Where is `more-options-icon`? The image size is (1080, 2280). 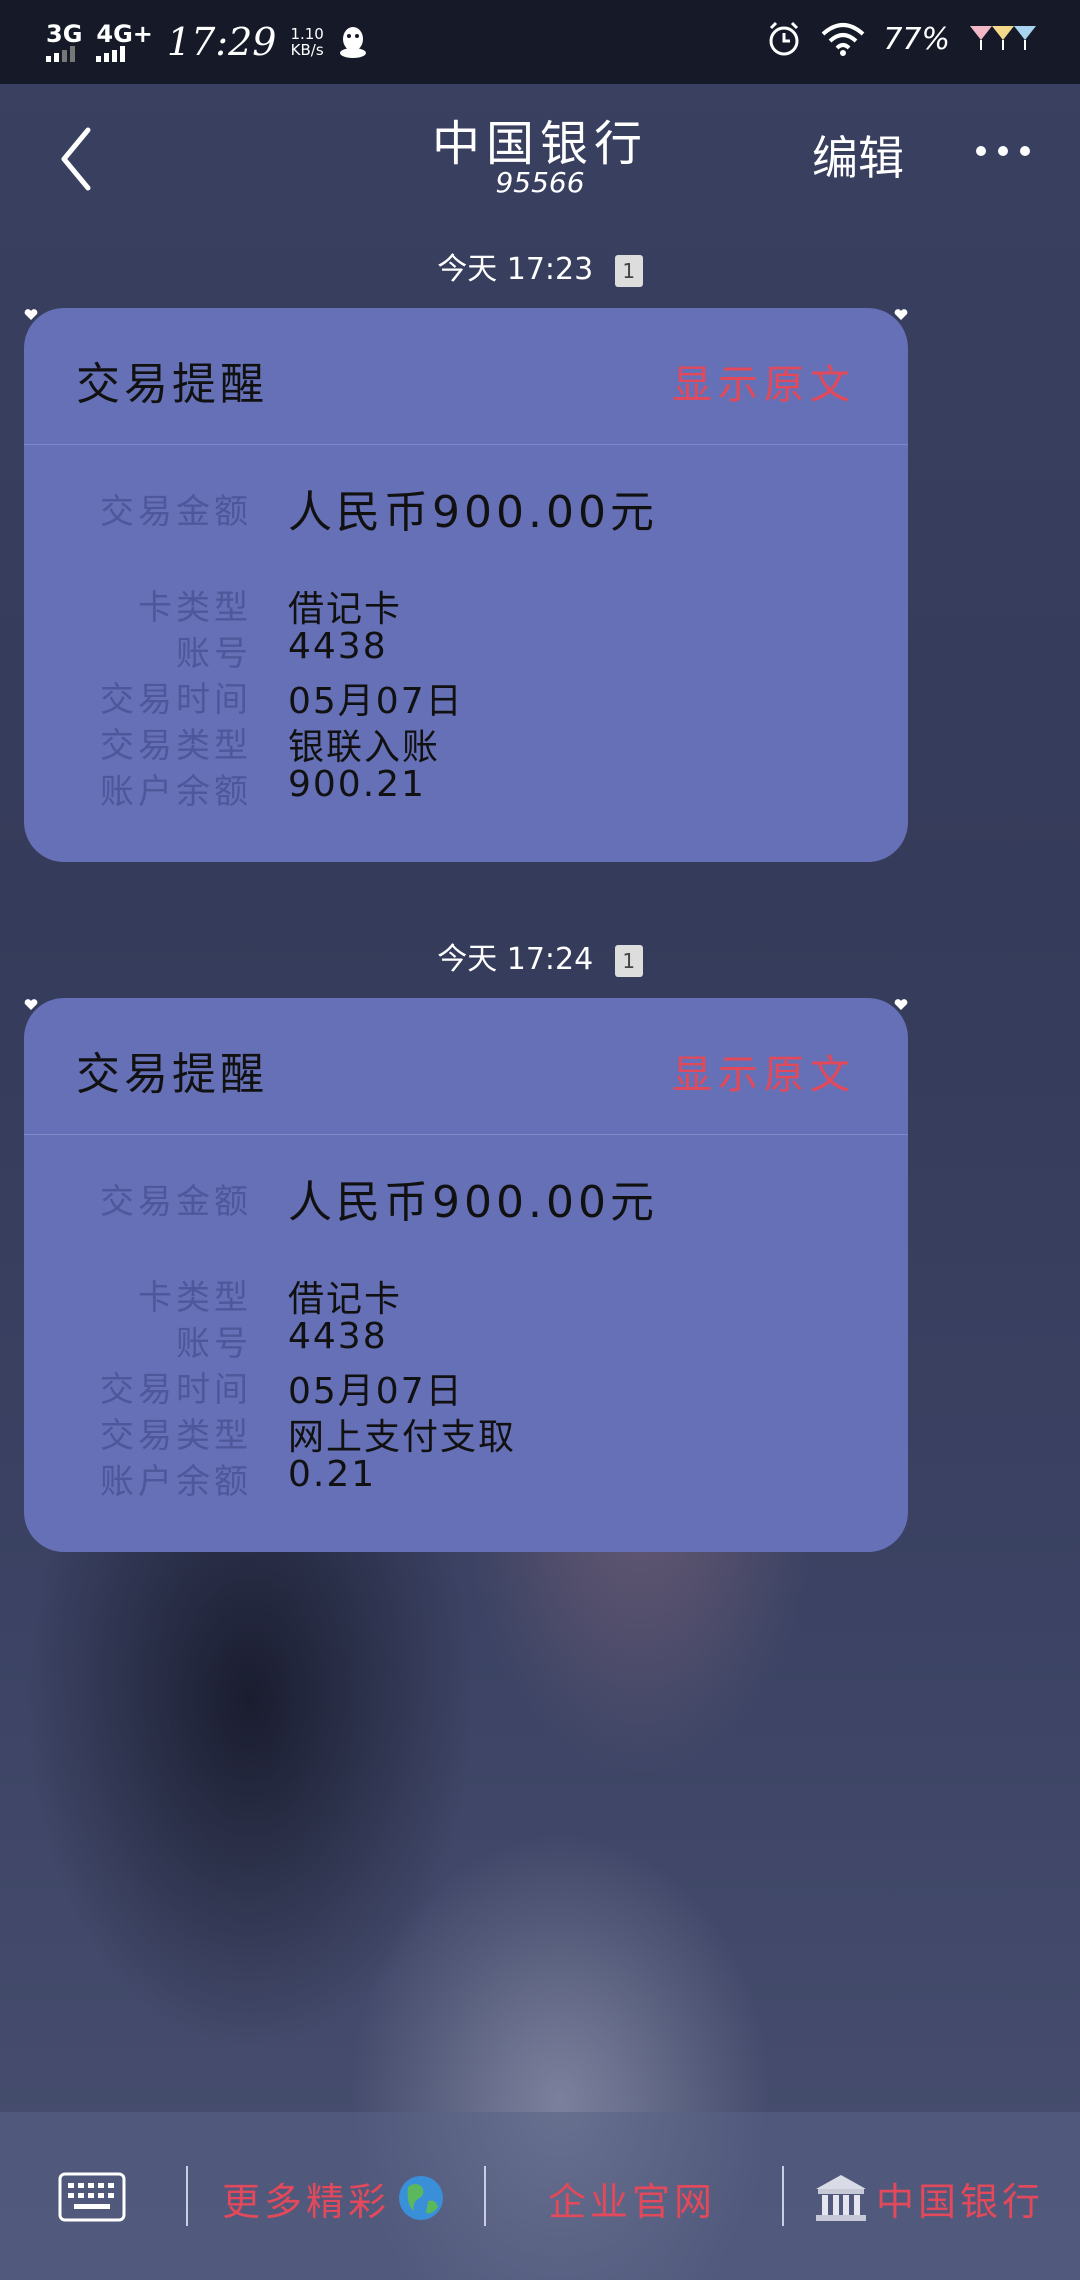
more-options-icon is located at coordinates (1003, 151).